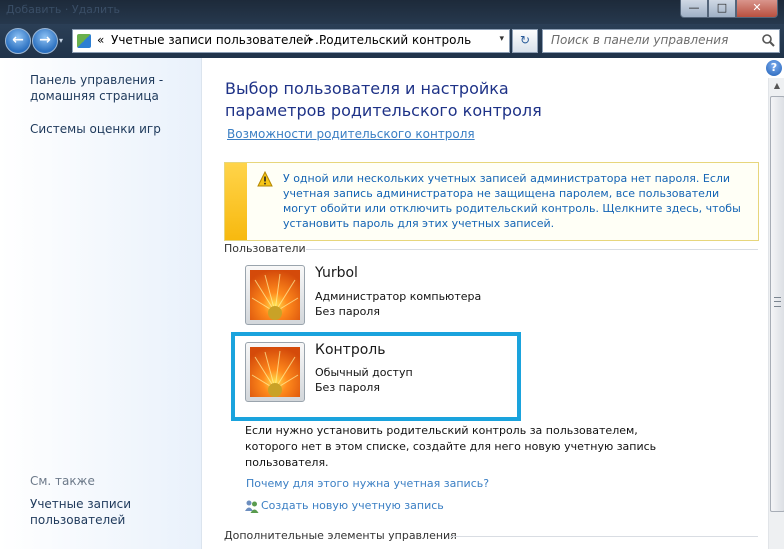 This screenshot has width=784, height=549. Describe the element at coordinates (96, 88) in the screenshot. I see `control-panel-home-link: Панель управления - домашняя страница` at that location.